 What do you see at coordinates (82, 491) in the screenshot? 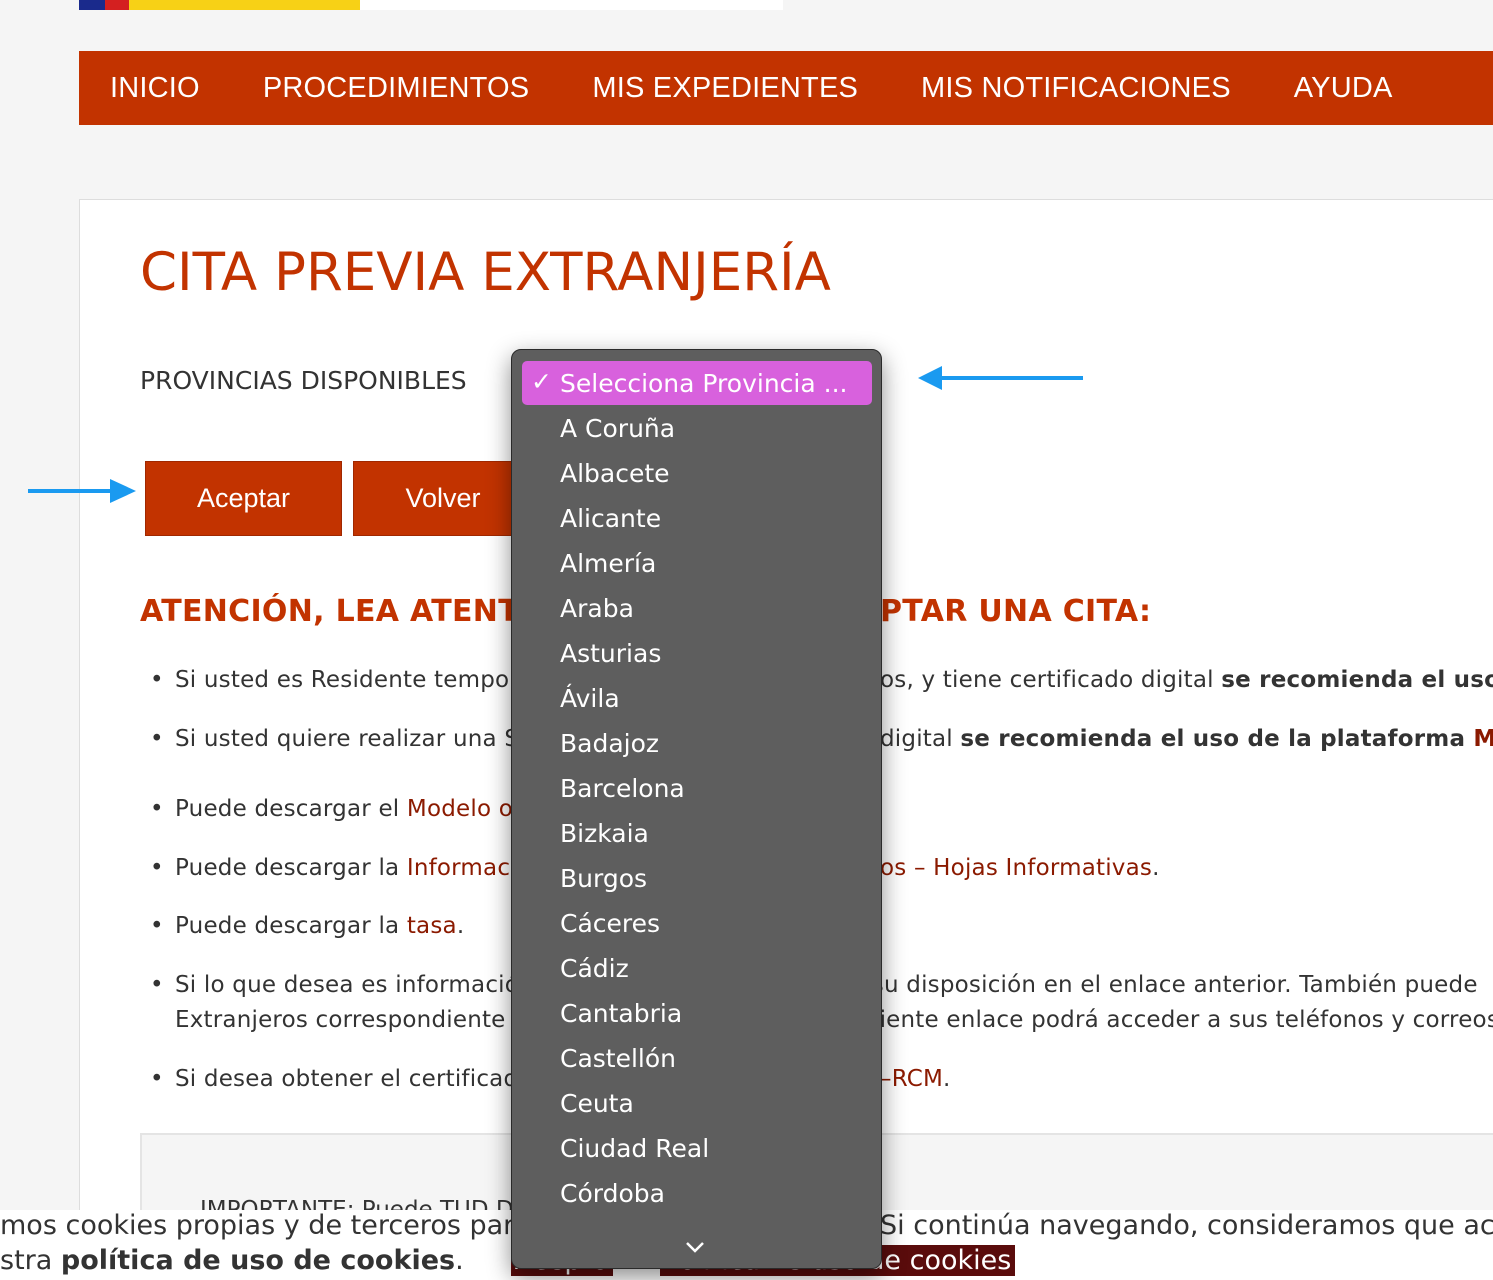
I see `annotation-arrow-right` at bounding box center [82, 491].